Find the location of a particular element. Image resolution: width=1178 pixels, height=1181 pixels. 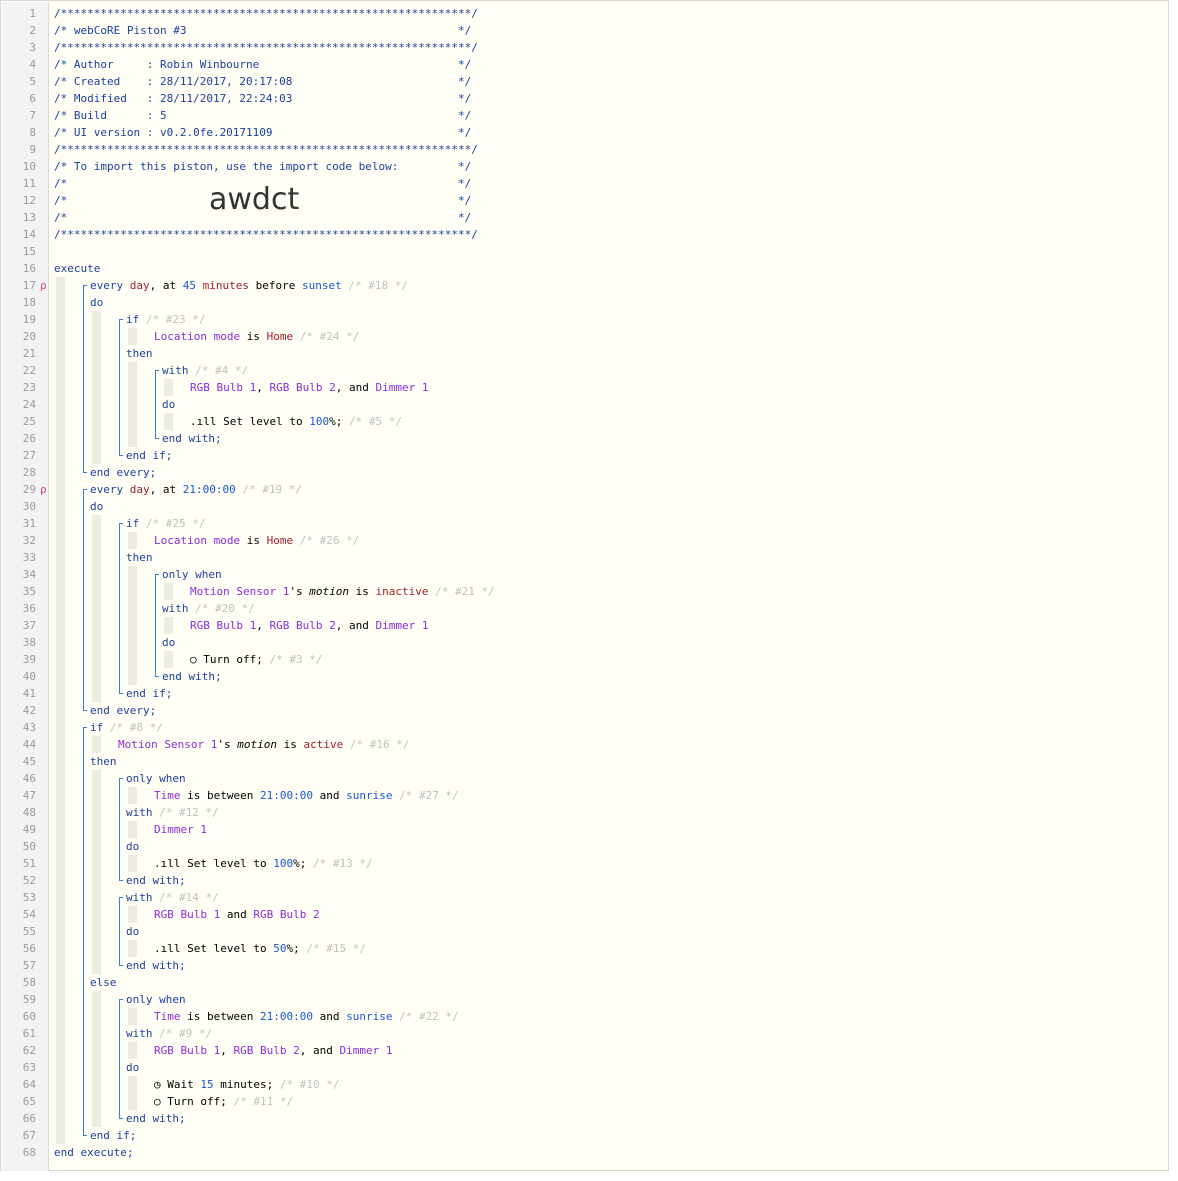

keyword: end execute; is located at coordinates (94, 1152).